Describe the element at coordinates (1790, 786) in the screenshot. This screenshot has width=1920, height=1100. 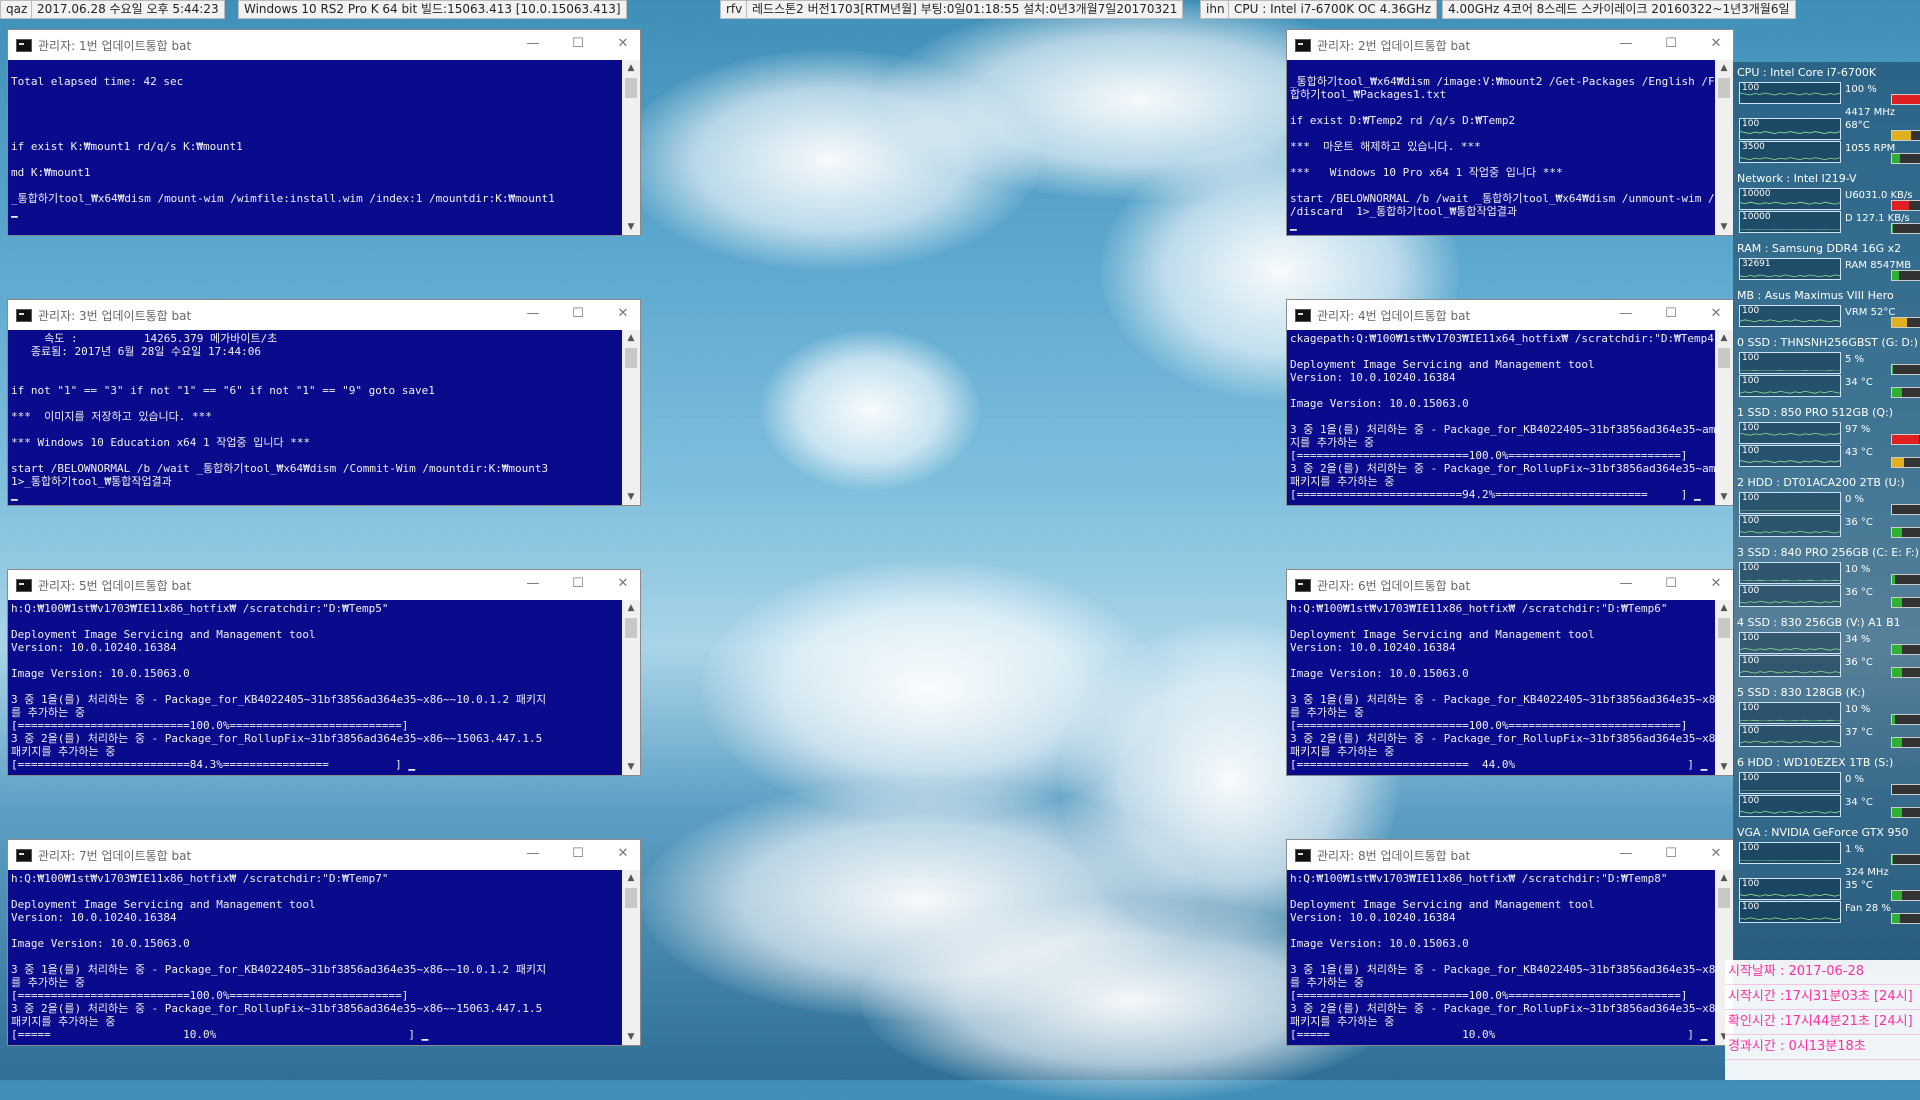
I see `graph-line` at that location.